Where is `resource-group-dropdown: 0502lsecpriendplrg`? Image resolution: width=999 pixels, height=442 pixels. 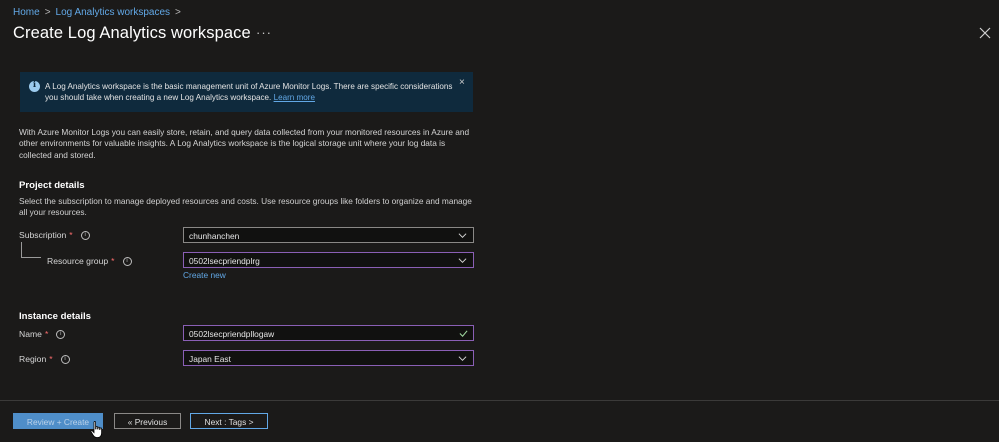 resource-group-dropdown: 0502lsecpriendplrg is located at coordinates (328, 260).